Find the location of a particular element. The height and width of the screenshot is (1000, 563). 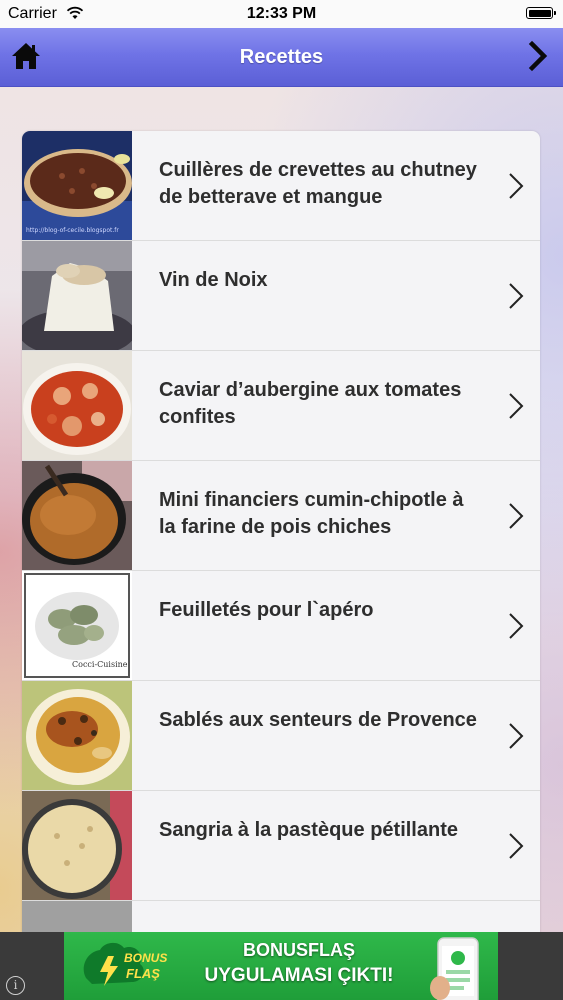

thumbnail-caption: Cocci-Cuisine is located at coordinates (100, 664).